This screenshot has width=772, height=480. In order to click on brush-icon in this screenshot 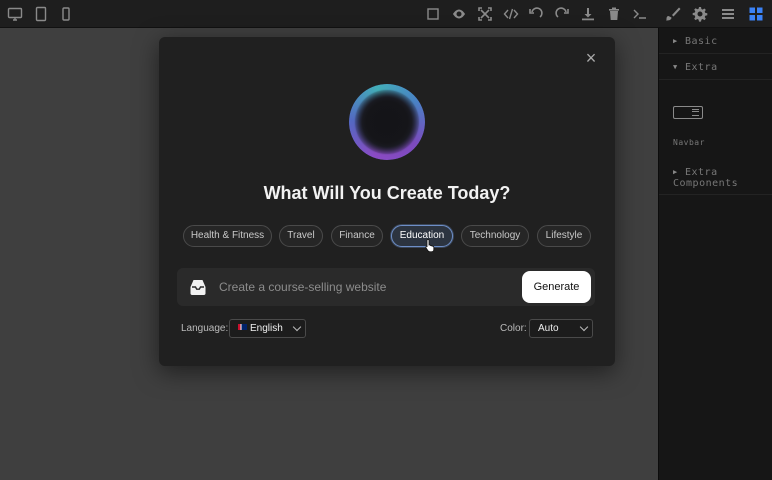, I will do `click(673, 14)`.